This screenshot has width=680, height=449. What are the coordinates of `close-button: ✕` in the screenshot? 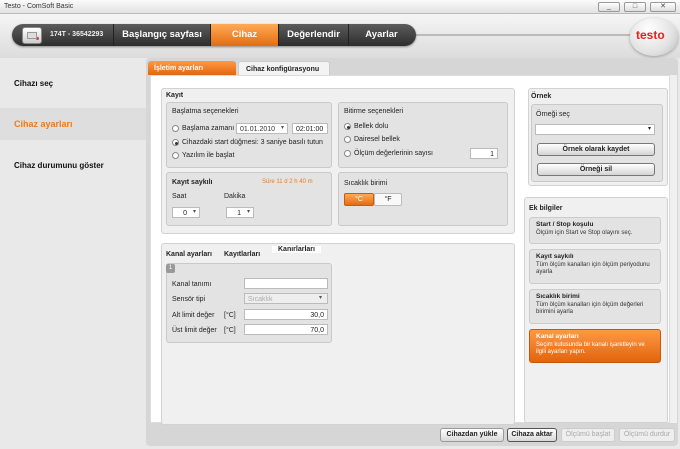 It's located at (663, 7).